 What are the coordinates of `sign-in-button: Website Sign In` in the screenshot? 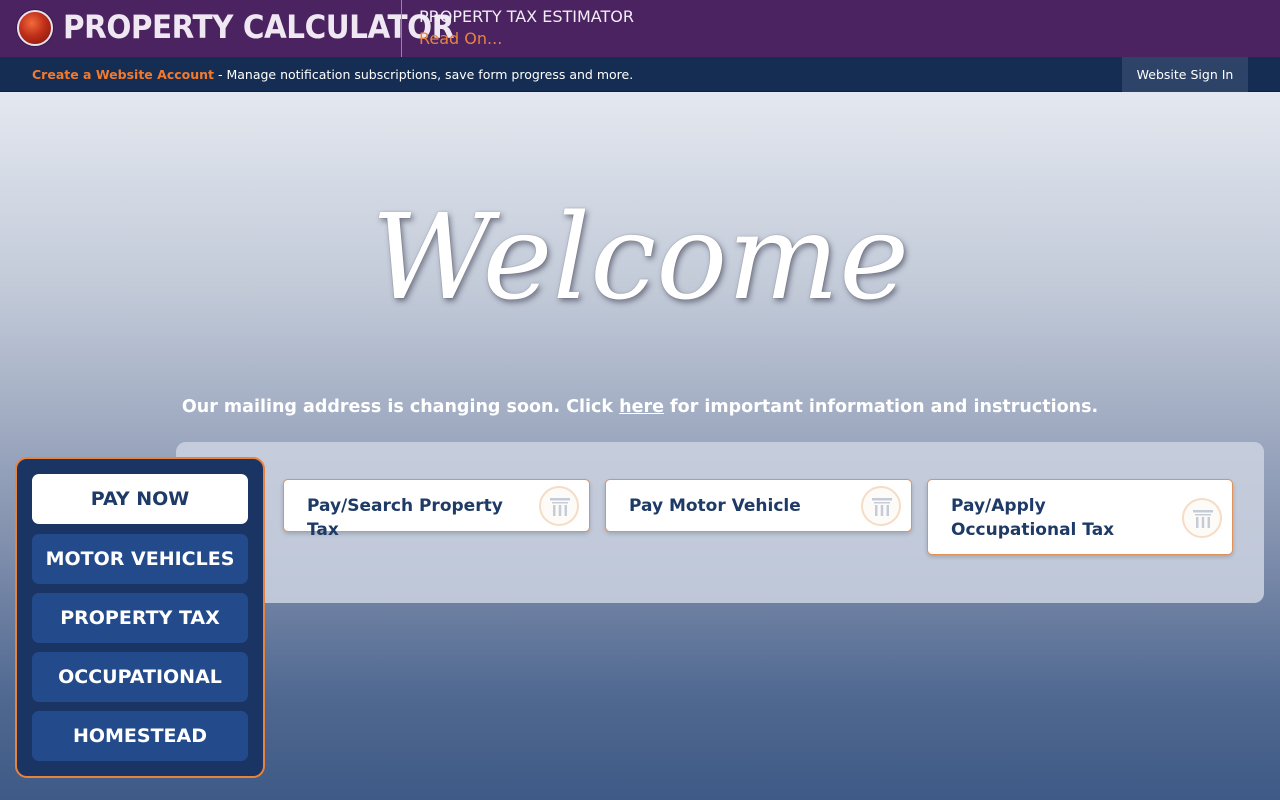 It's located at (1185, 74).